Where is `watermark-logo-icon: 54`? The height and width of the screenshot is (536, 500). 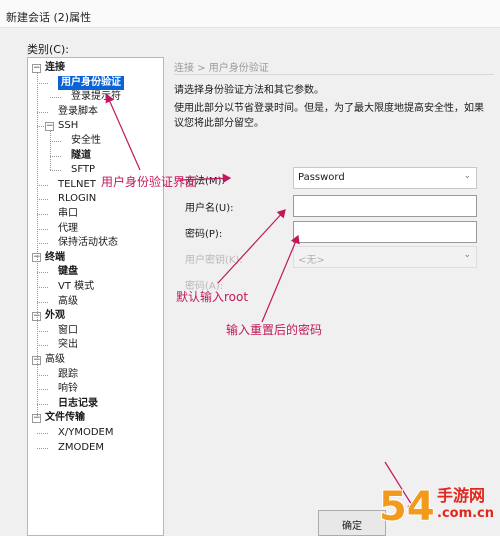 watermark-logo-icon: 54 is located at coordinates (407, 507).